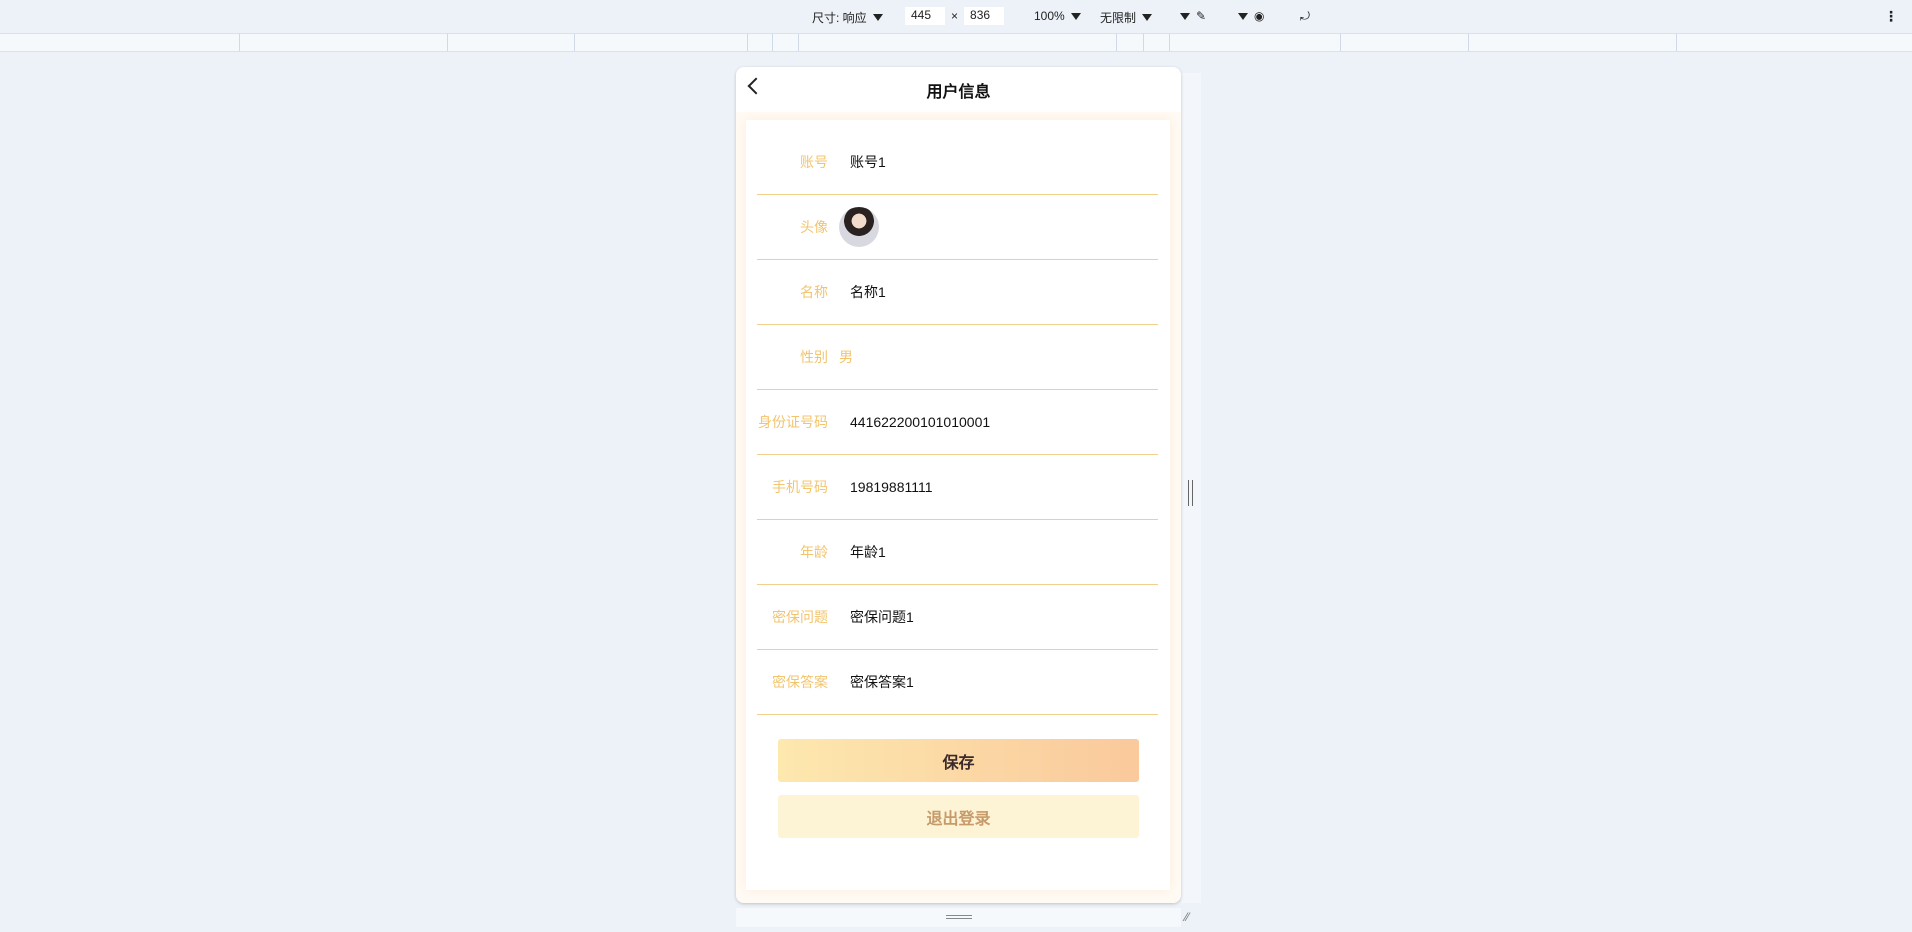 The image size is (1912, 932). Describe the element at coordinates (957, 552) in the screenshot. I see `field-age: 年龄 年龄1` at that location.